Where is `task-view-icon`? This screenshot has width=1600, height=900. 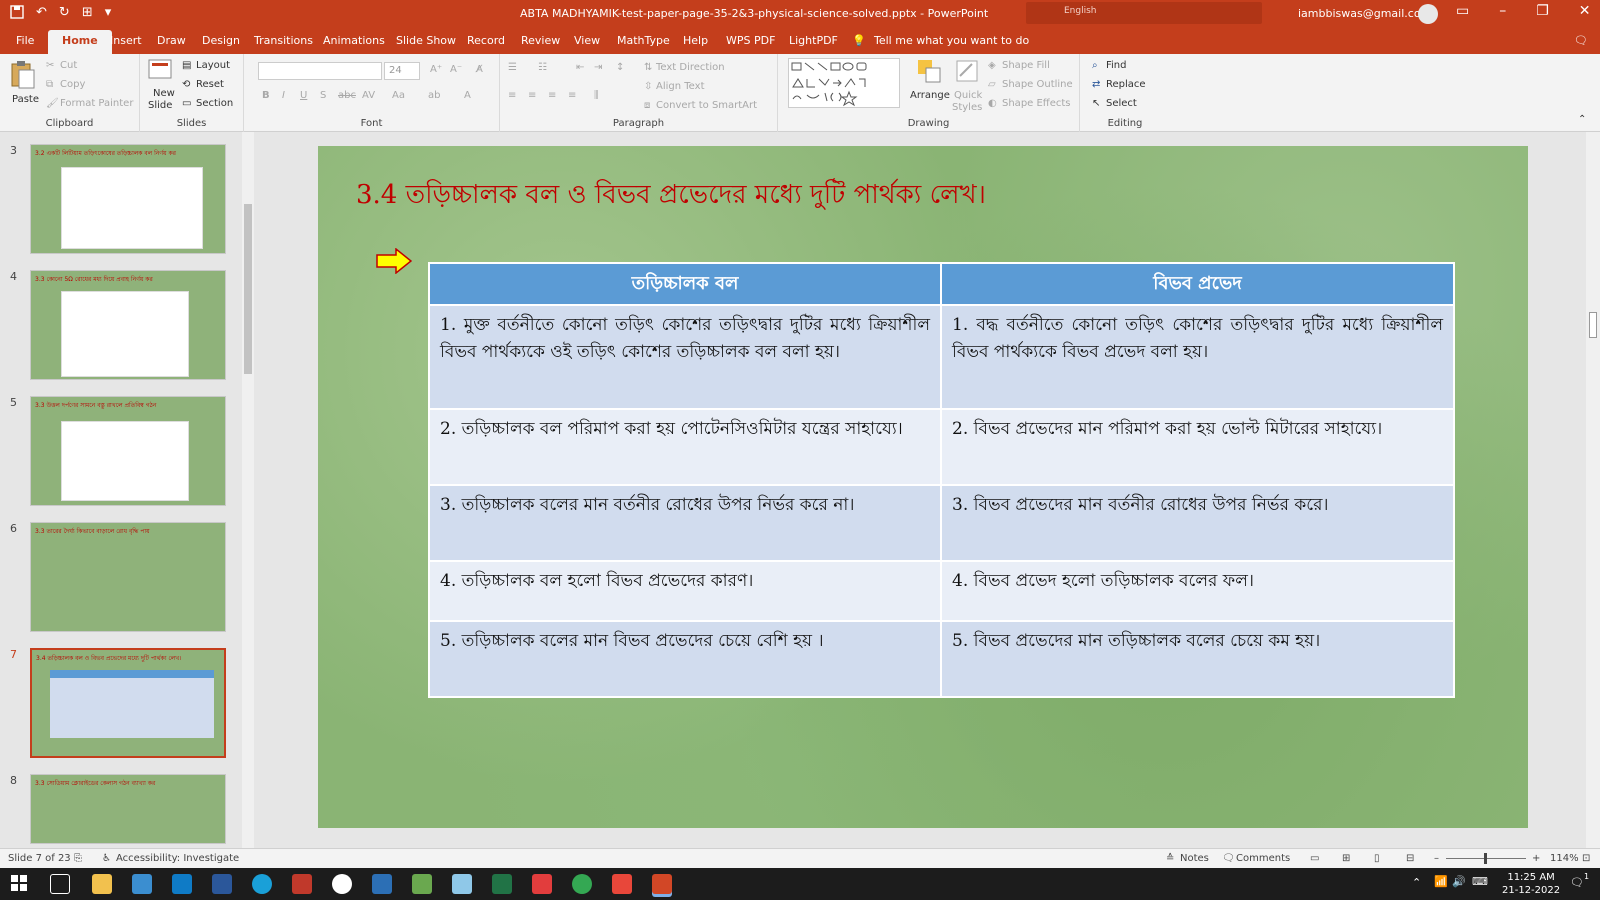
task-view-icon is located at coordinates (60, 884).